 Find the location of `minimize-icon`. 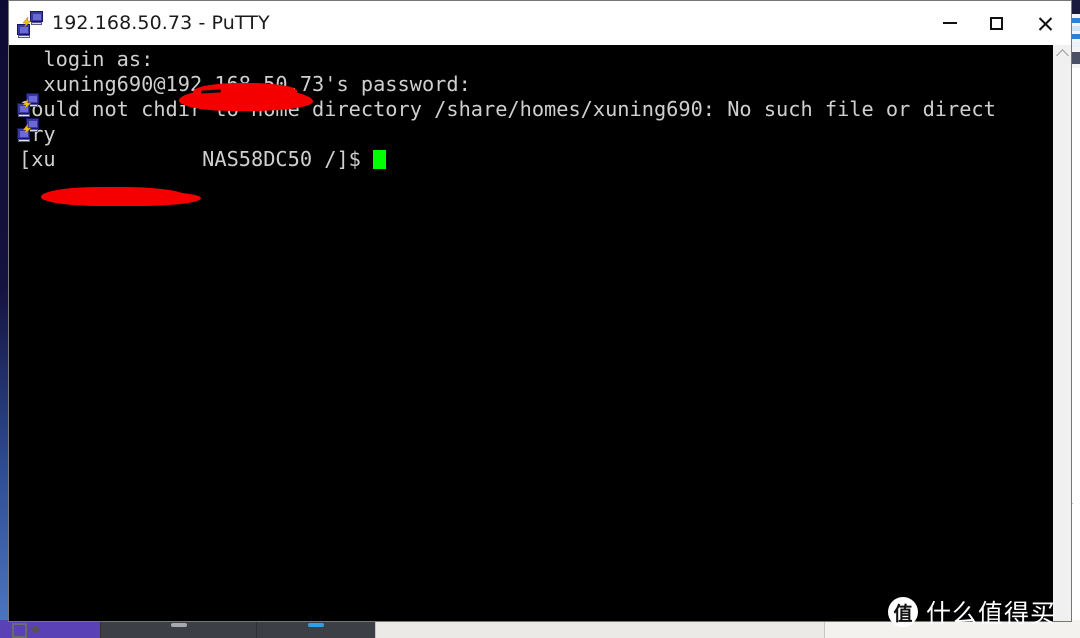

minimize-icon is located at coordinates (950, 23).